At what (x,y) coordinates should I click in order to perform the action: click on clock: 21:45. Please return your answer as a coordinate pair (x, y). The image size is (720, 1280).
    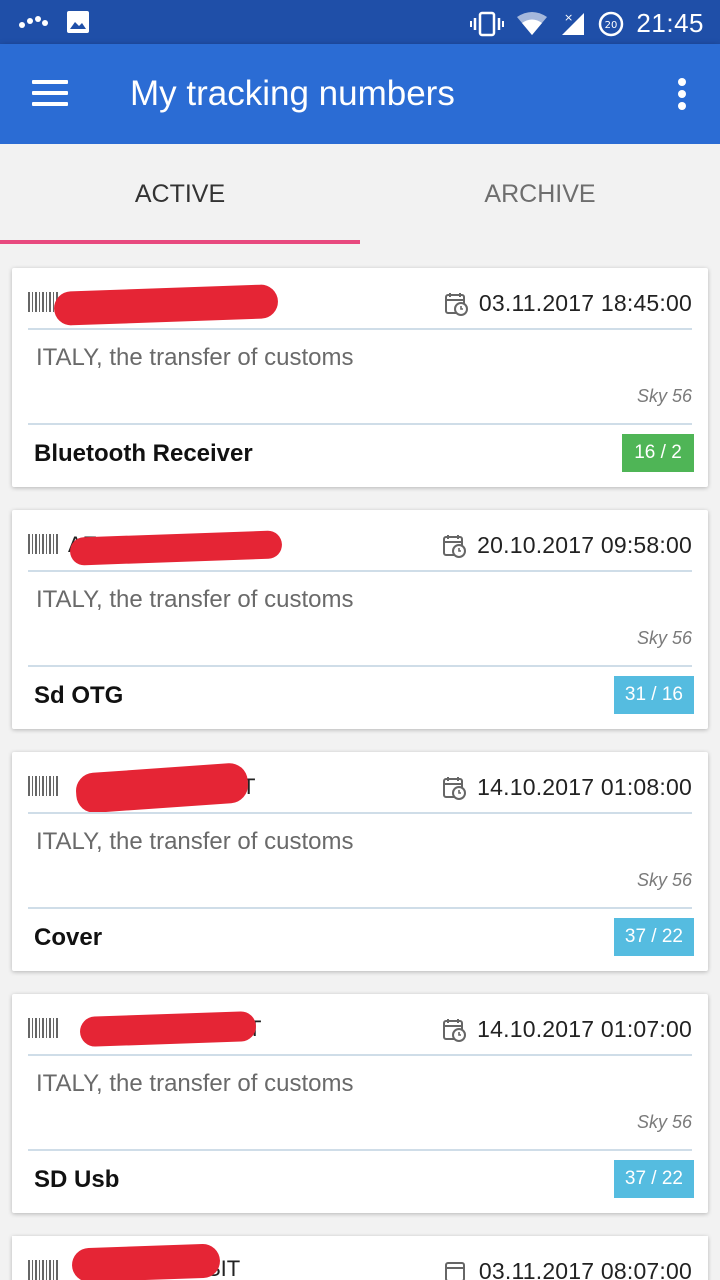
    Looking at the image, I should click on (670, 23).